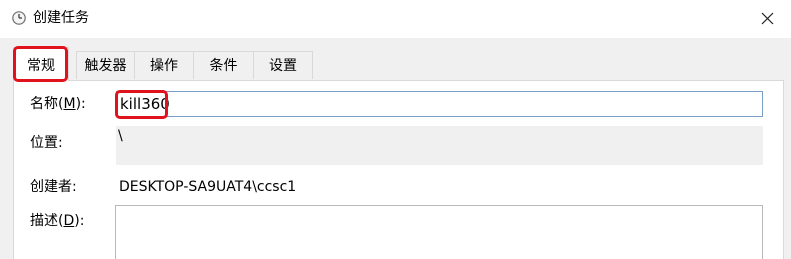 The image size is (791, 259). I want to click on tab-settings: 设置, so click(283, 65).